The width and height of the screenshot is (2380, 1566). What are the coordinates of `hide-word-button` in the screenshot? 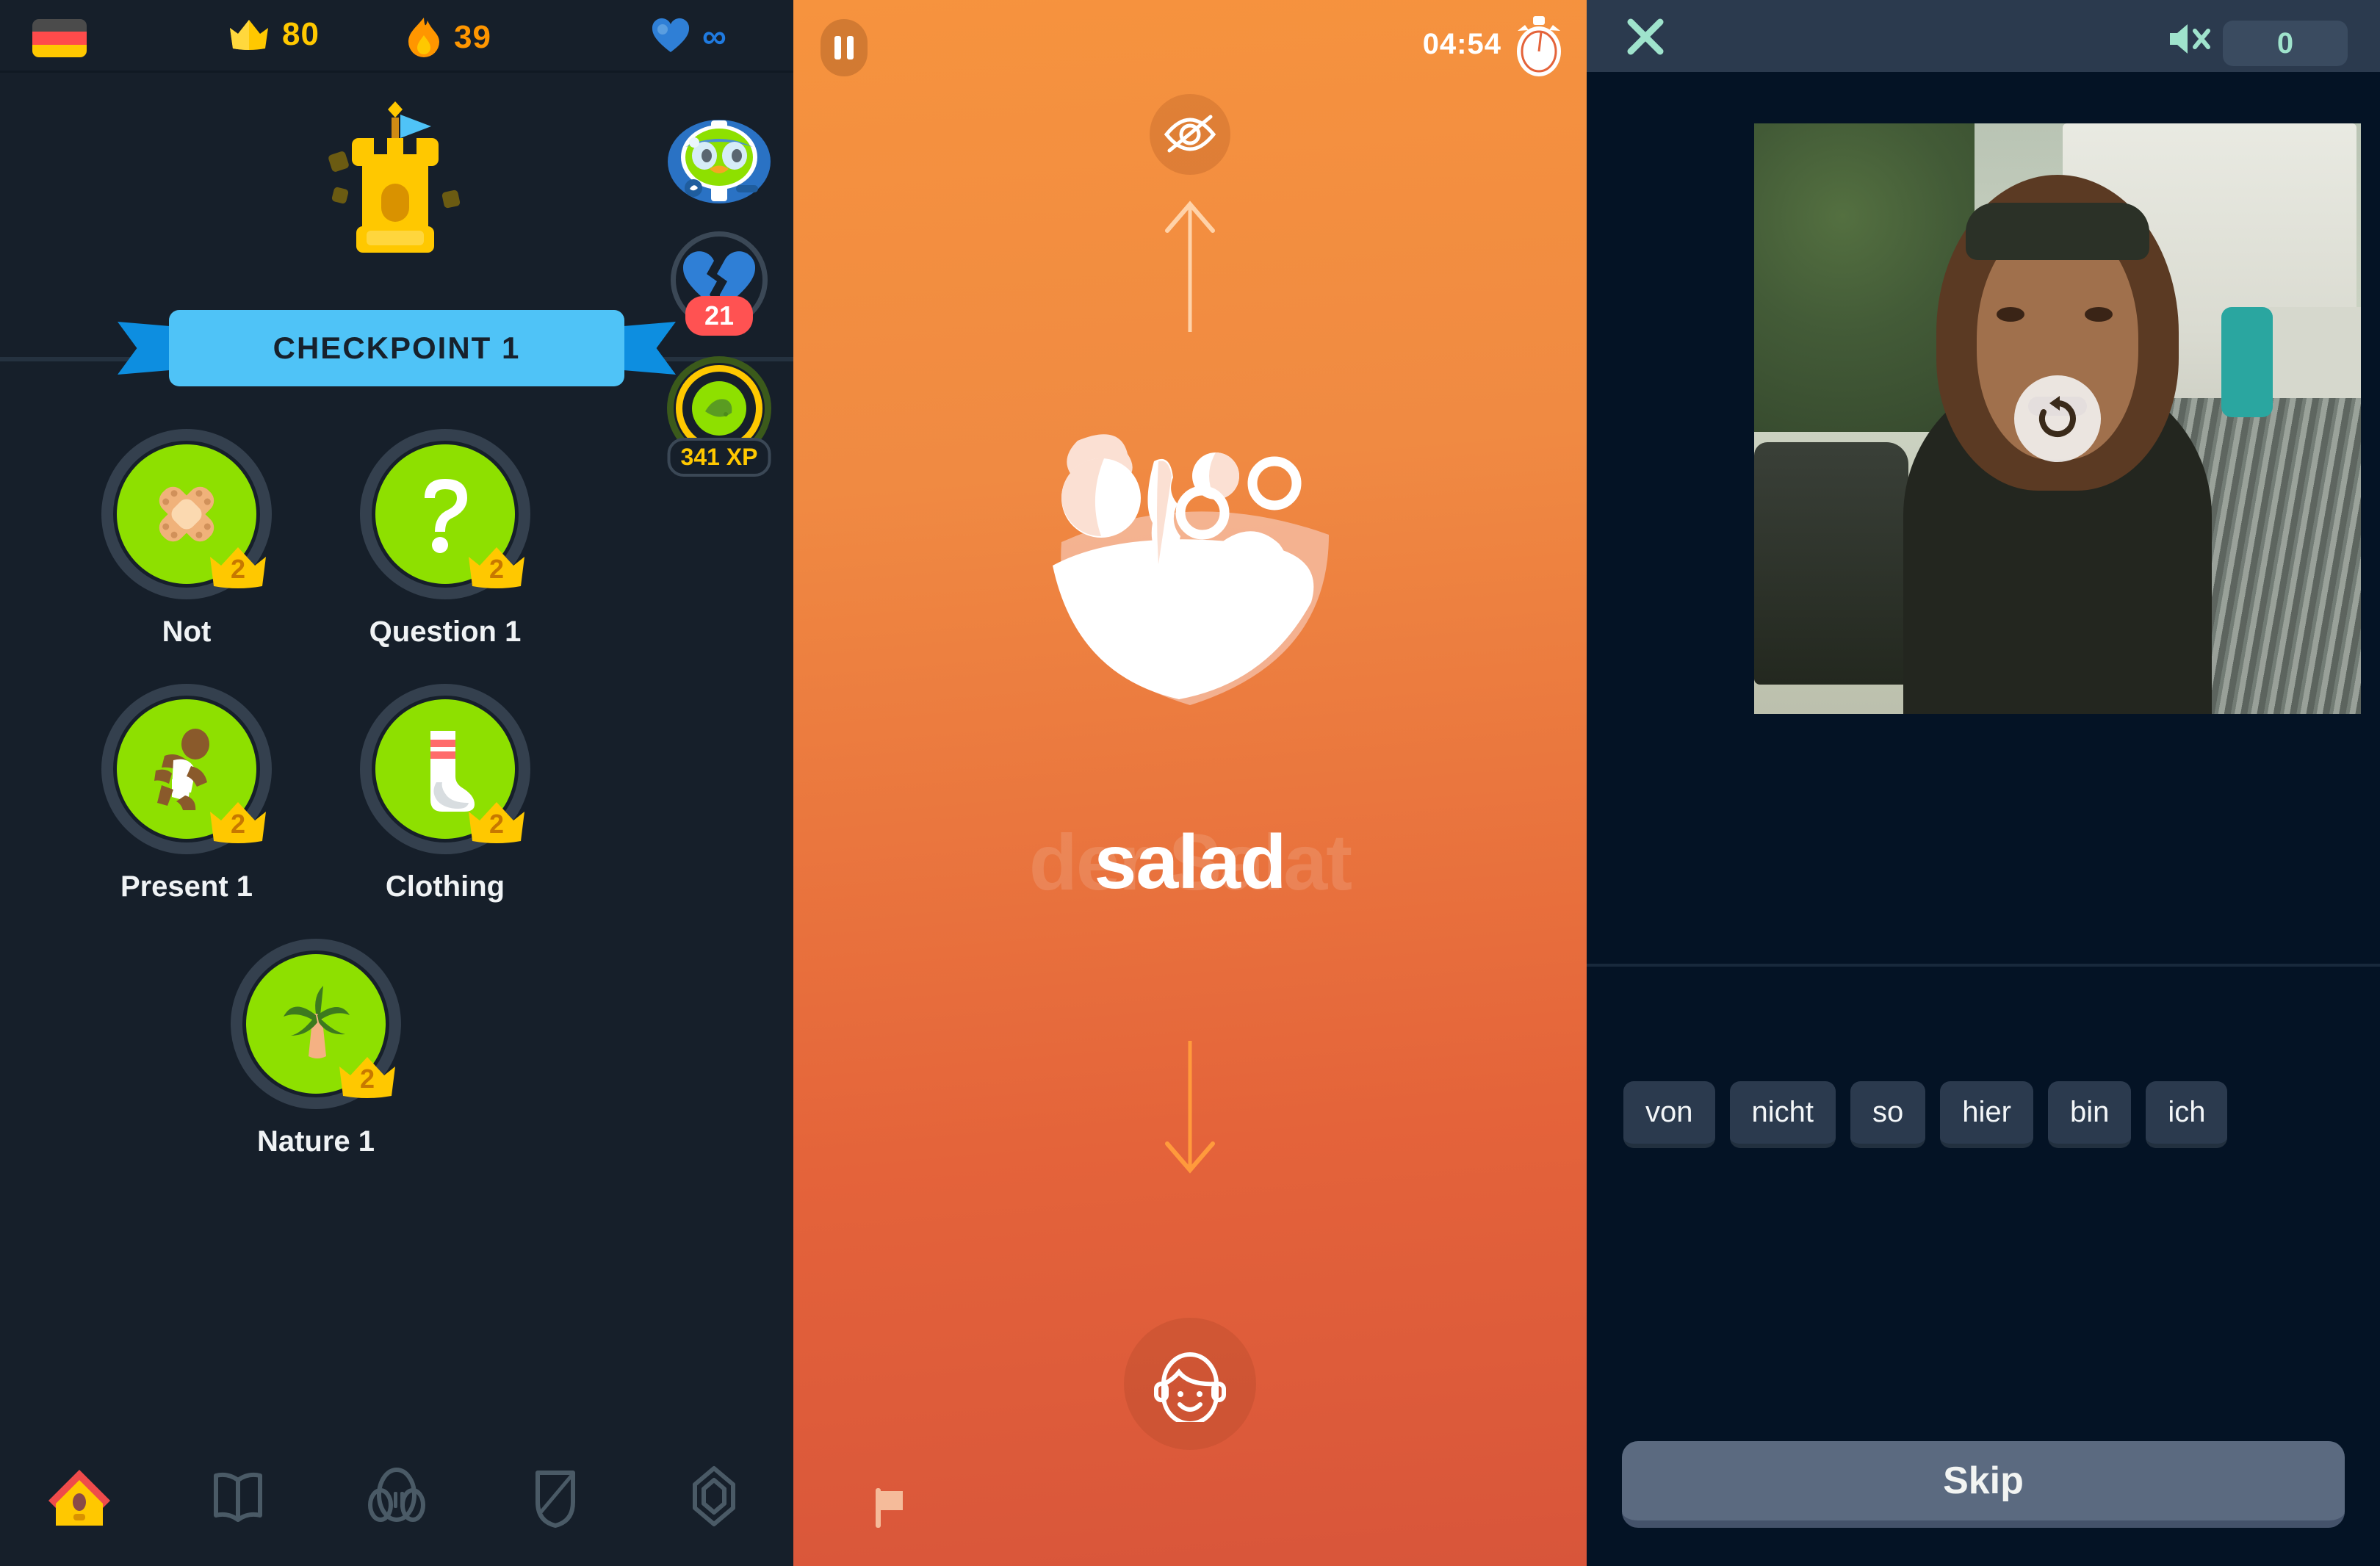 It's located at (1190, 134).